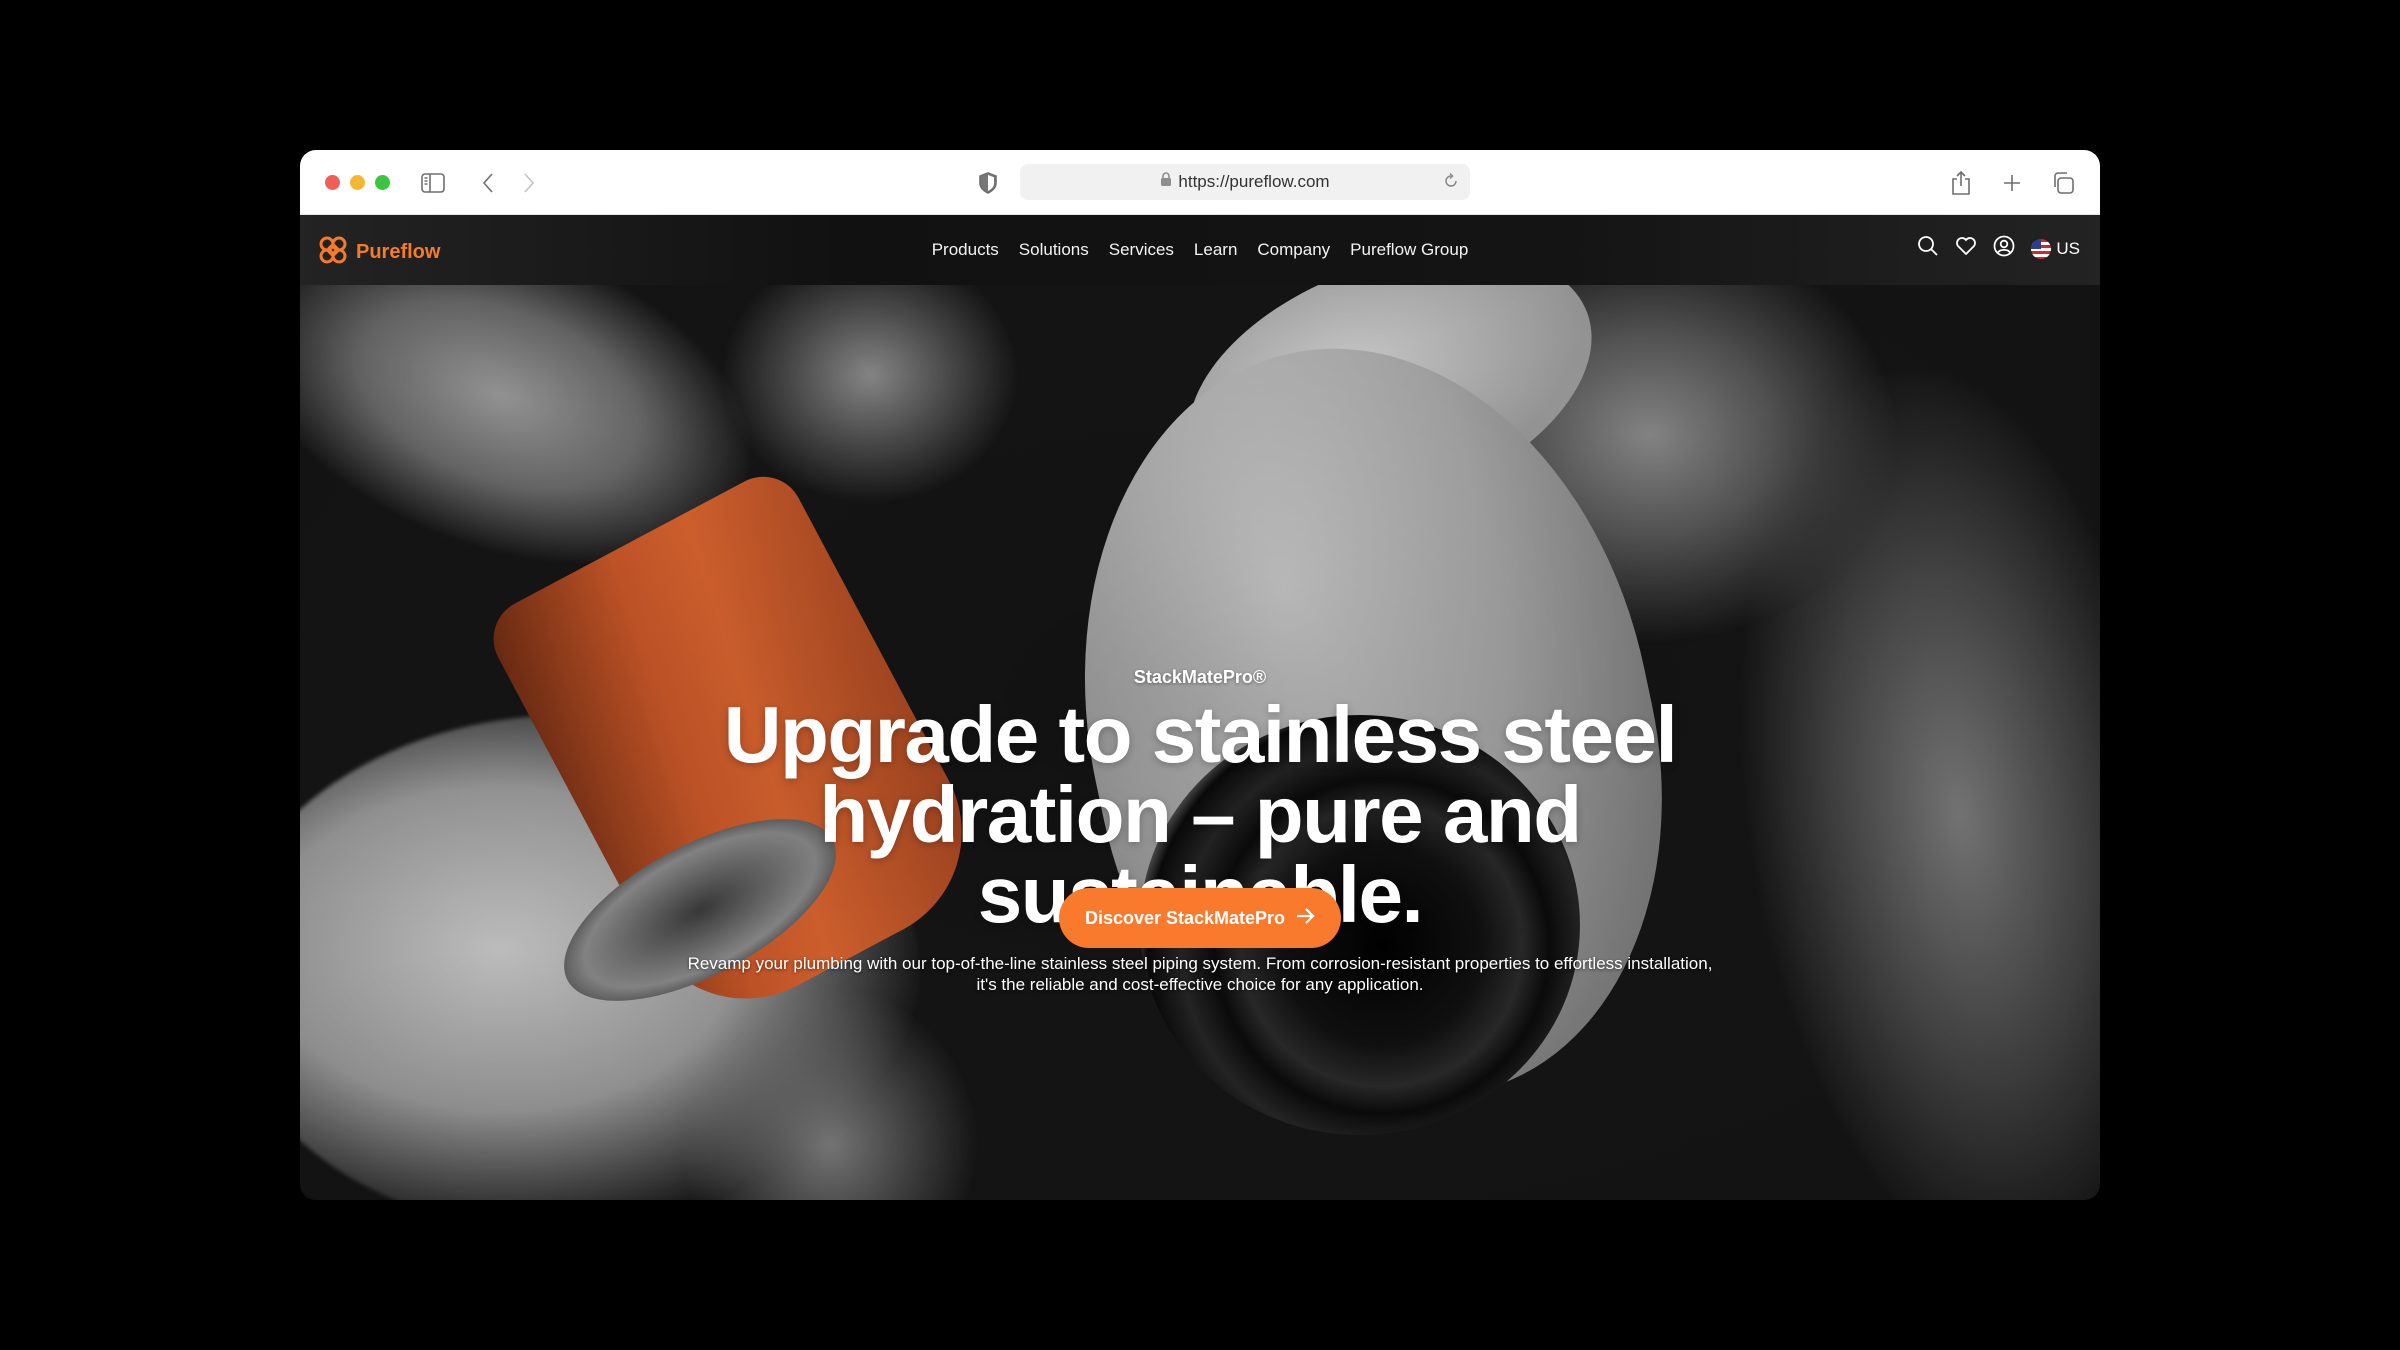  Describe the element at coordinates (1928, 248) in the screenshot. I see `search-icon` at that location.